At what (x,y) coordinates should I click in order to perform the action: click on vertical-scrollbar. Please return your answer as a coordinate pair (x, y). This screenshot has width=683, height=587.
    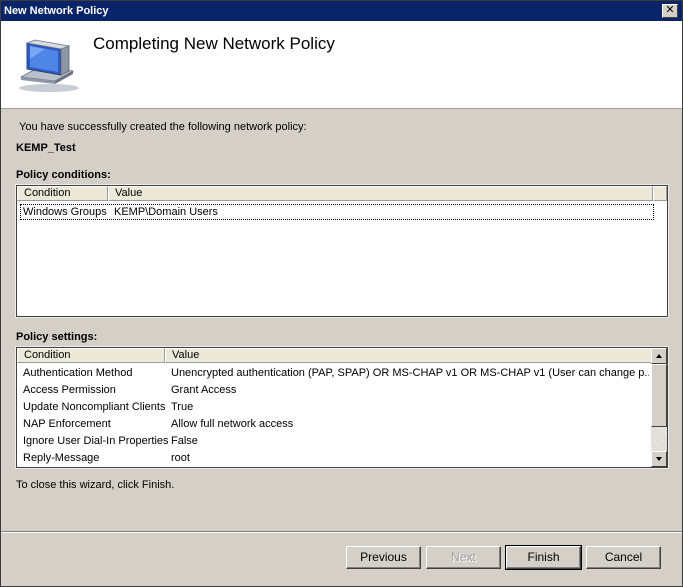
    Looking at the image, I should click on (659, 407).